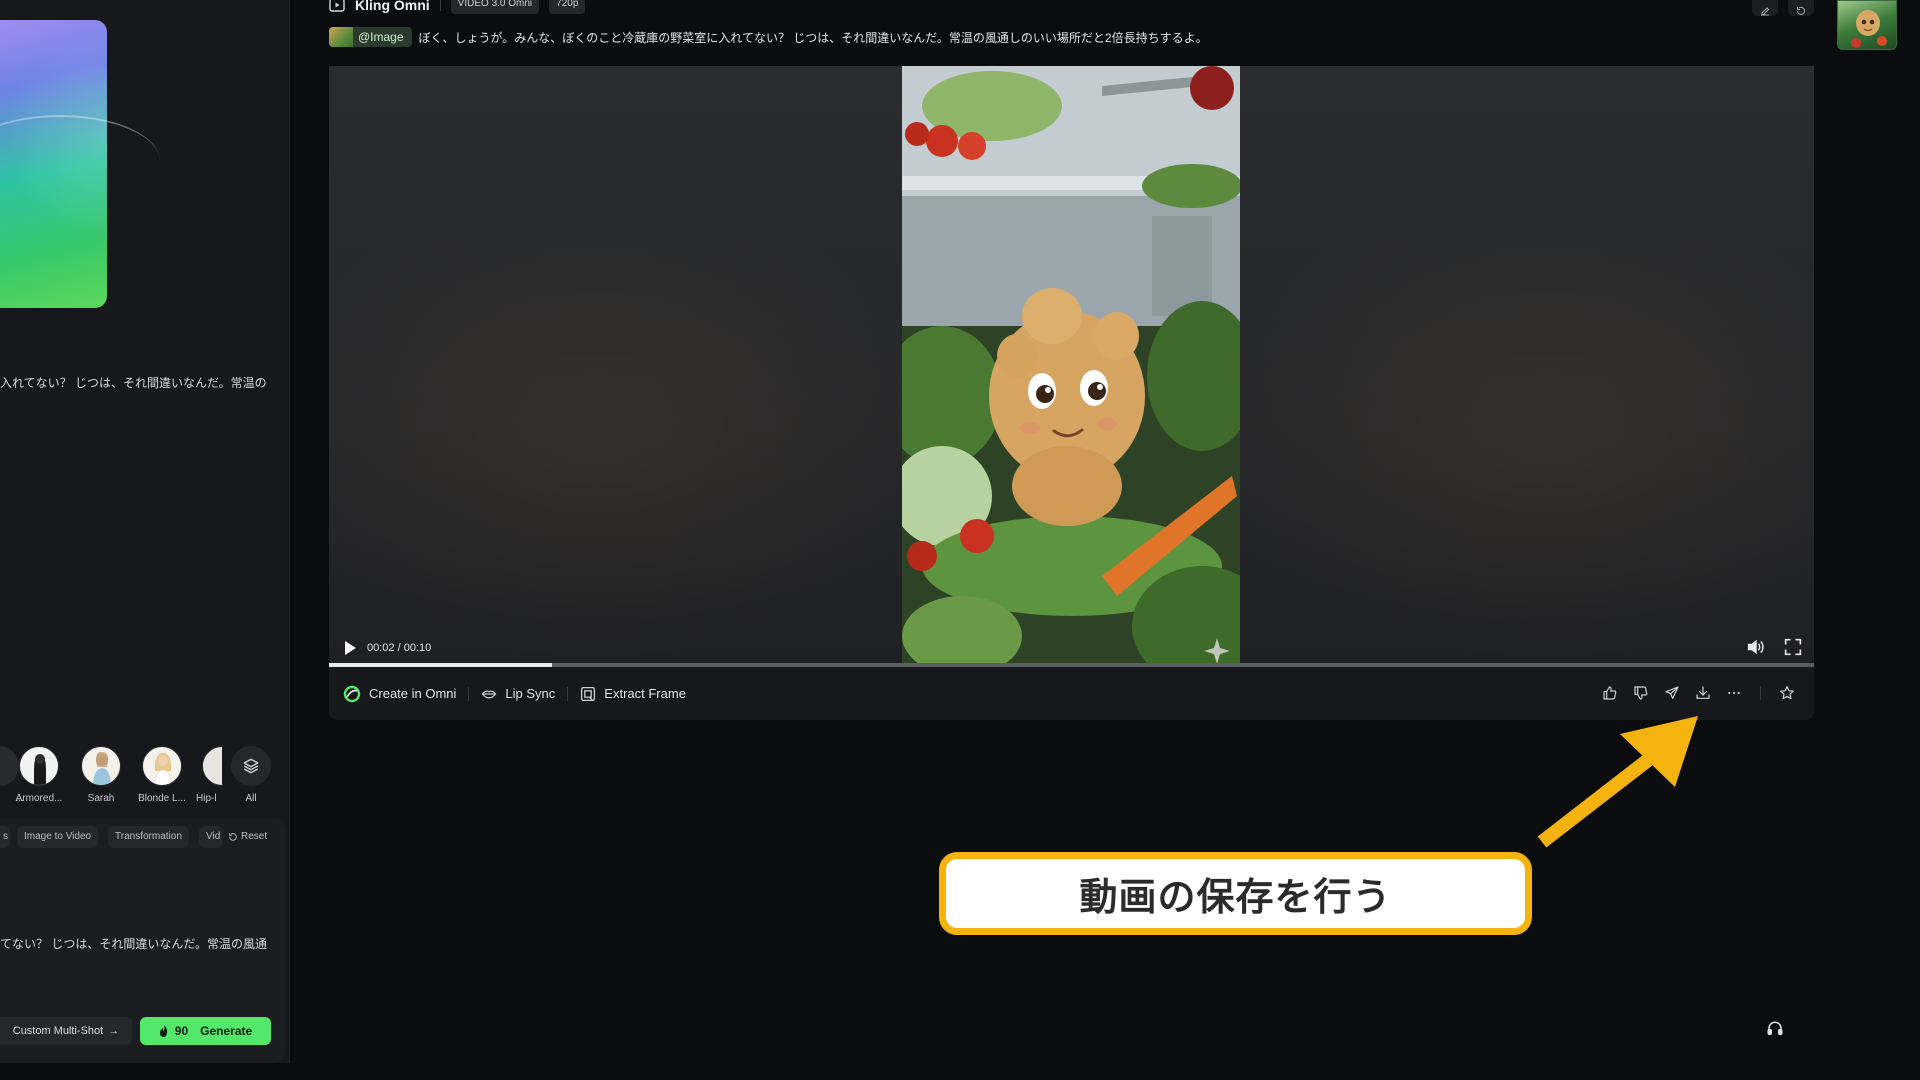 This screenshot has height=1080, width=1920. Describe the element at coordinates (1672, 693) in the screenshot. I see `share-send-icon` at that location.